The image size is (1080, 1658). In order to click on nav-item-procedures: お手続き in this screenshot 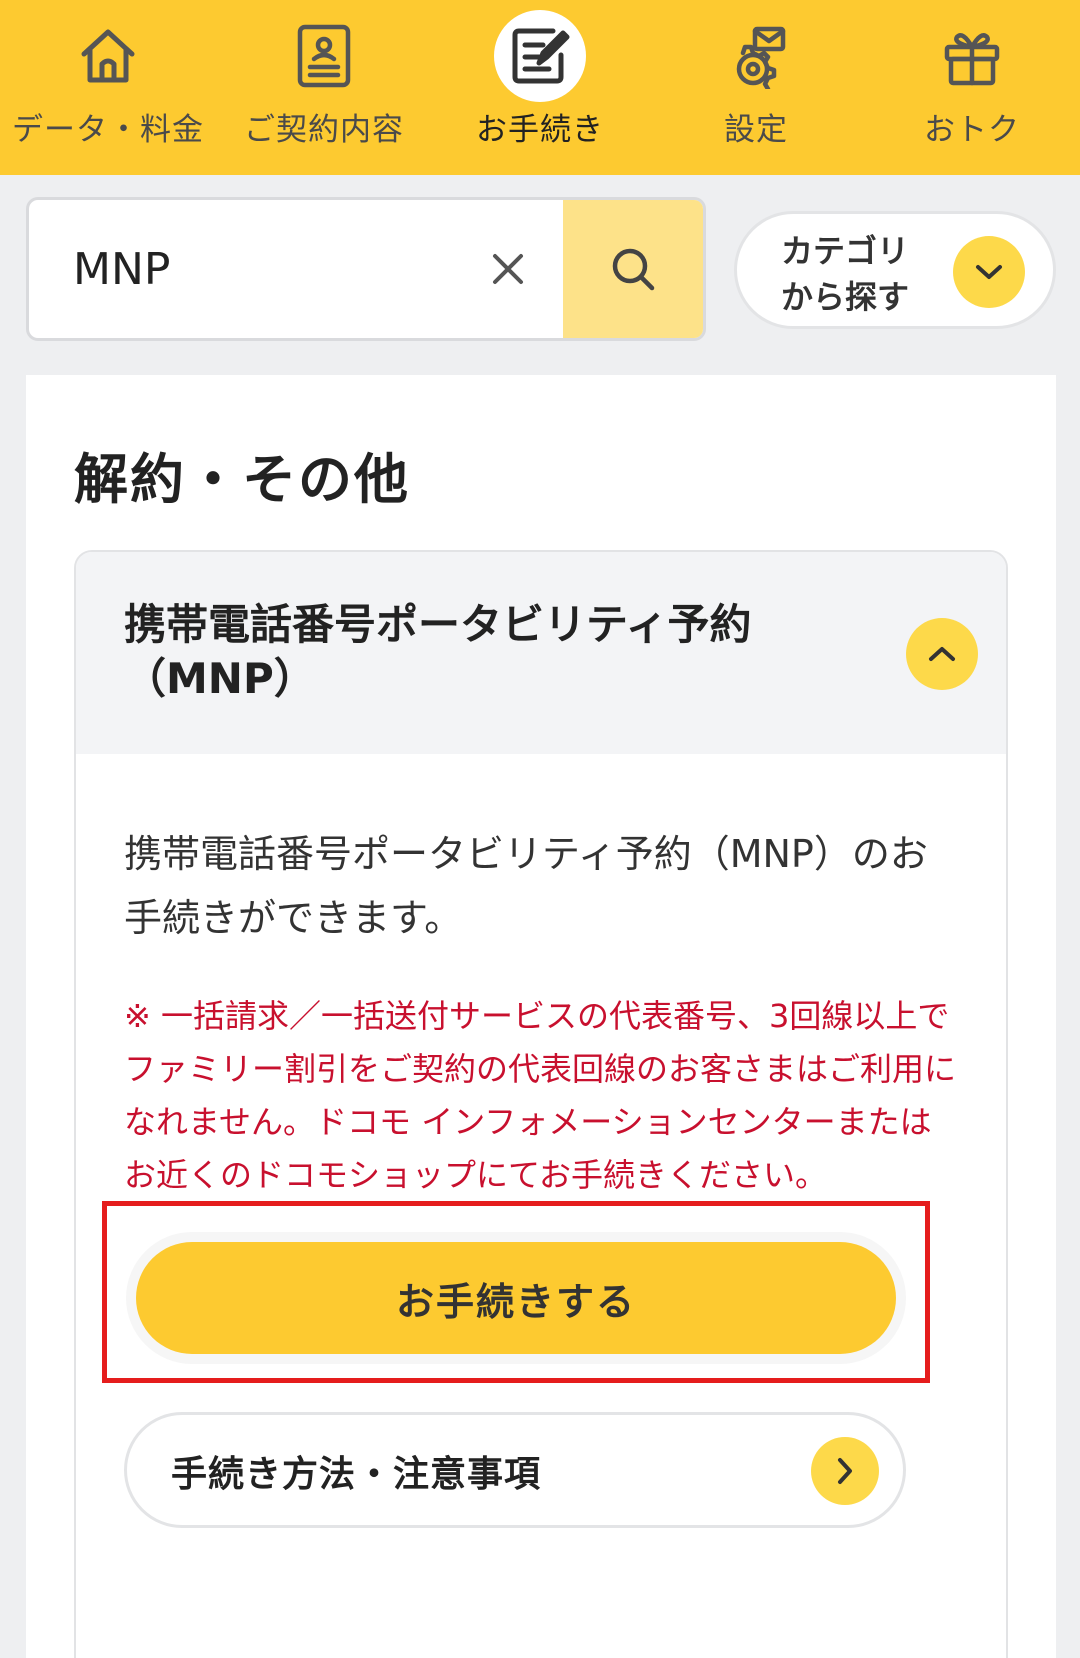, I will do `click(540, 87)`.